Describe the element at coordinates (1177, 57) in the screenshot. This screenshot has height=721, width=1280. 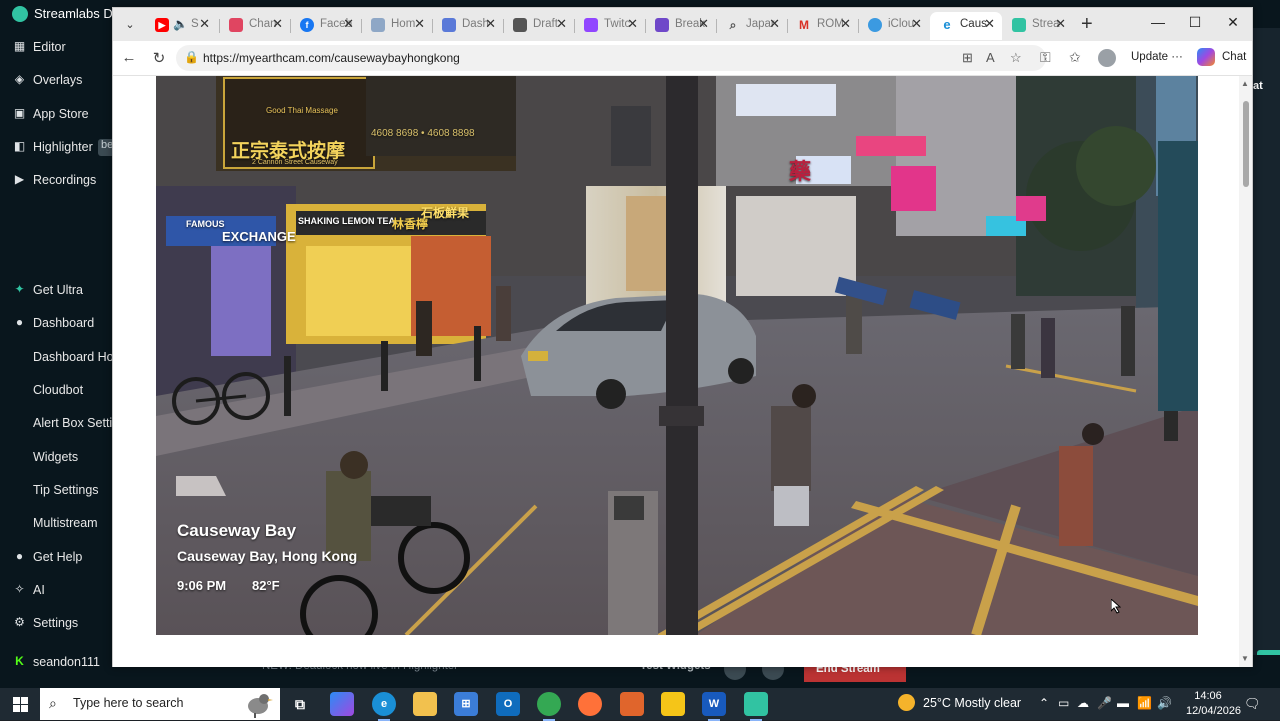
I see `more-icon: ···` at that location.